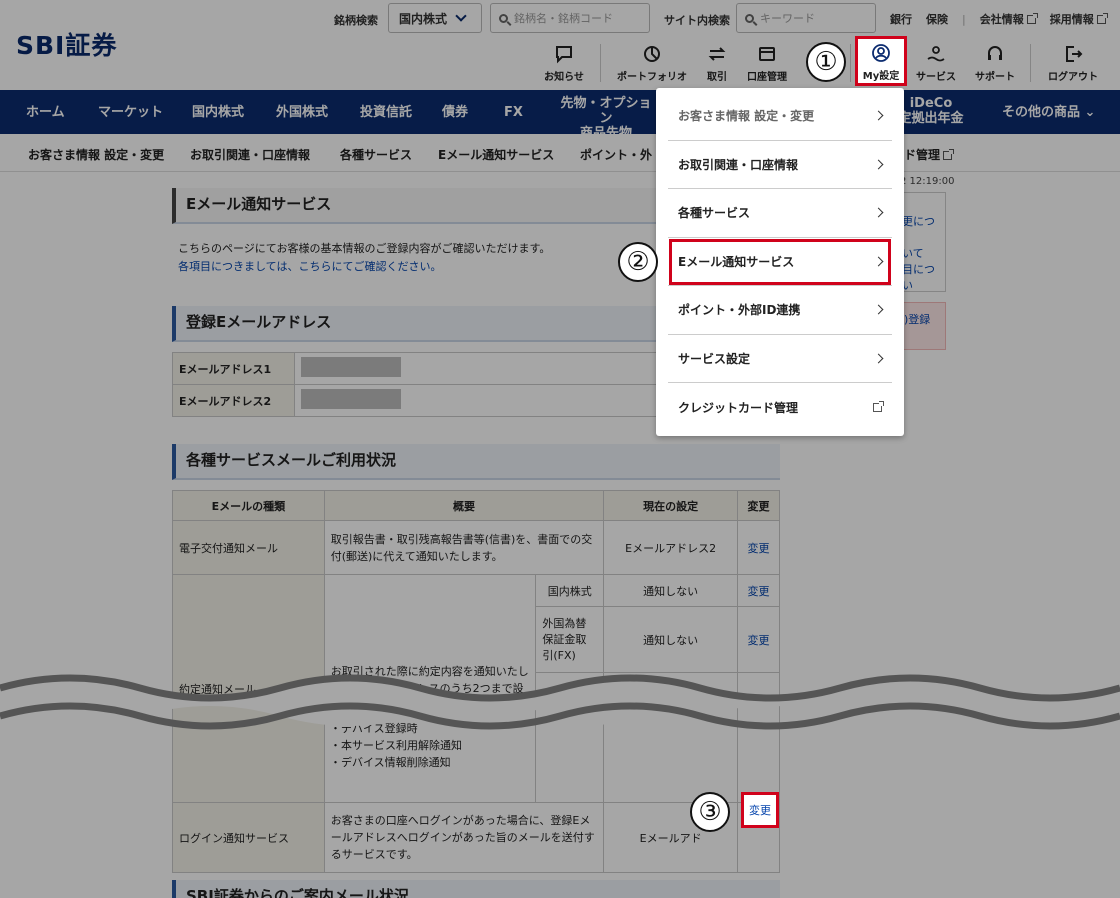 Image resolution: width=1120 pixels, height=898 pixels. I want to click on user-settings-icon, so click(881, 53).